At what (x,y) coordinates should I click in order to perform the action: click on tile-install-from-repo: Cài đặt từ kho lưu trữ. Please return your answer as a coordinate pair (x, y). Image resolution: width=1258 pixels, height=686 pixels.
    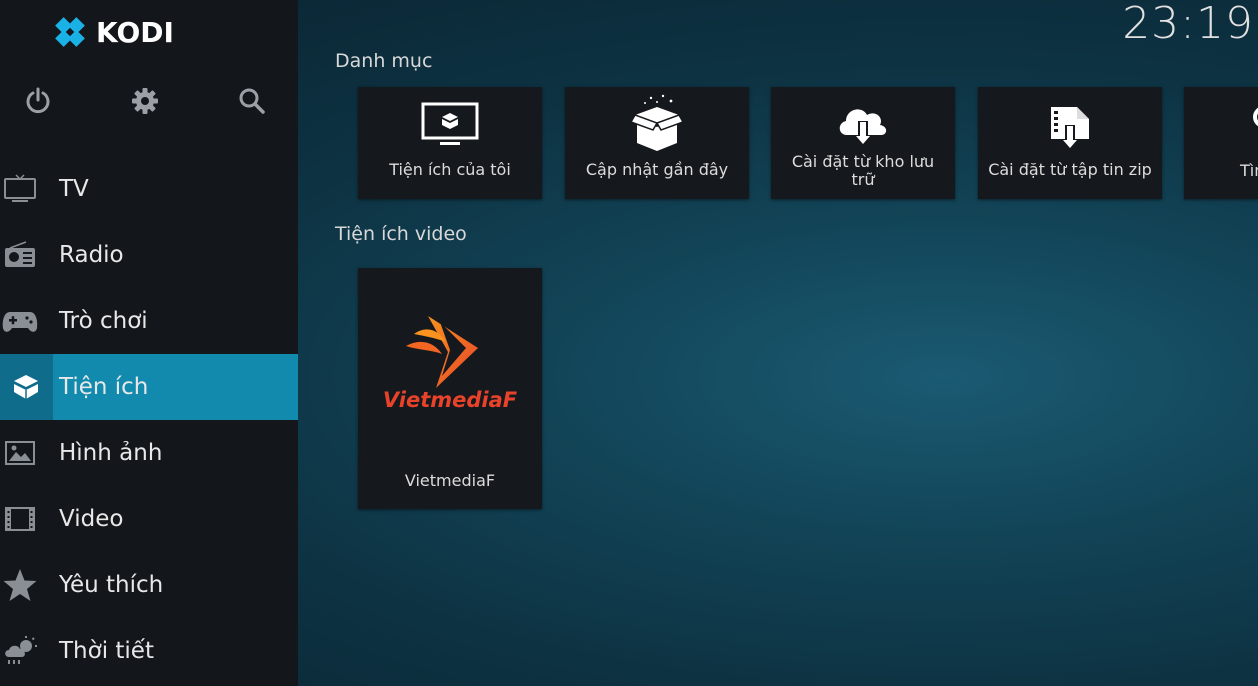
    Looking at the image, I should click on (863, 143).